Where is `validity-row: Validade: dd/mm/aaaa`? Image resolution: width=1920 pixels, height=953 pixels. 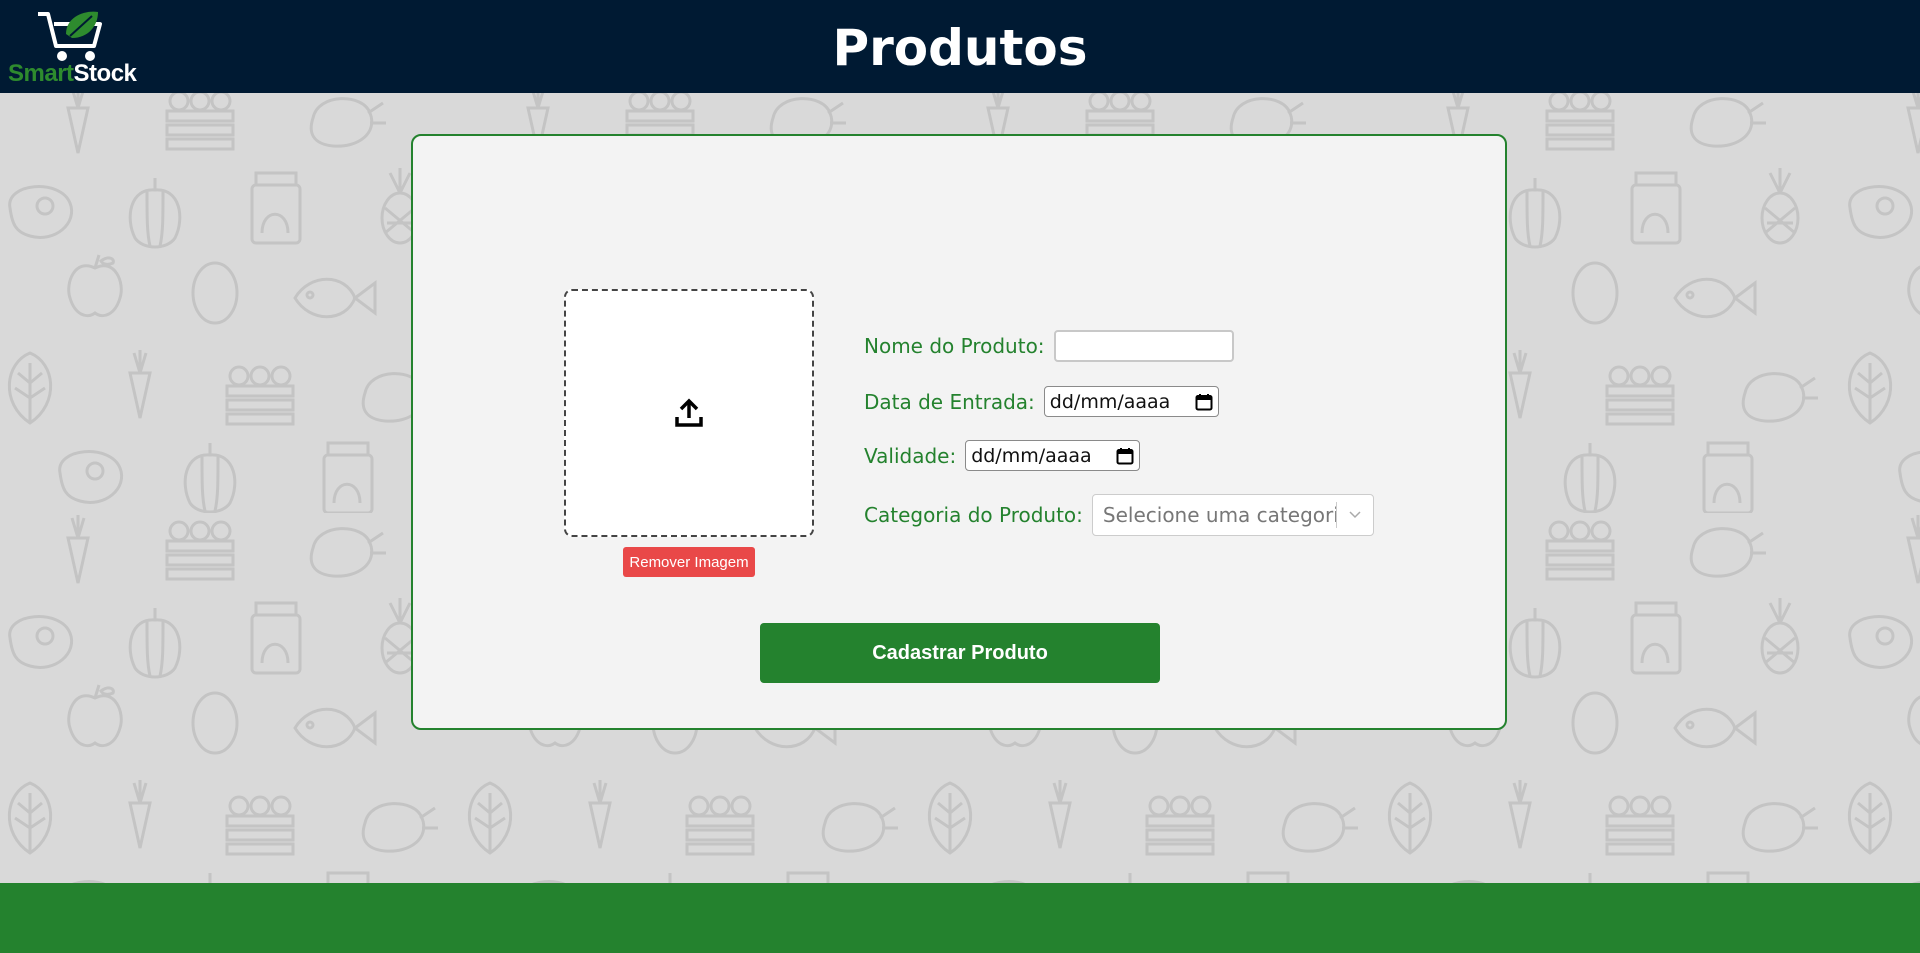
validity-row: Validade: dd/mm/aaaa is located at coordinates (1002, 455).